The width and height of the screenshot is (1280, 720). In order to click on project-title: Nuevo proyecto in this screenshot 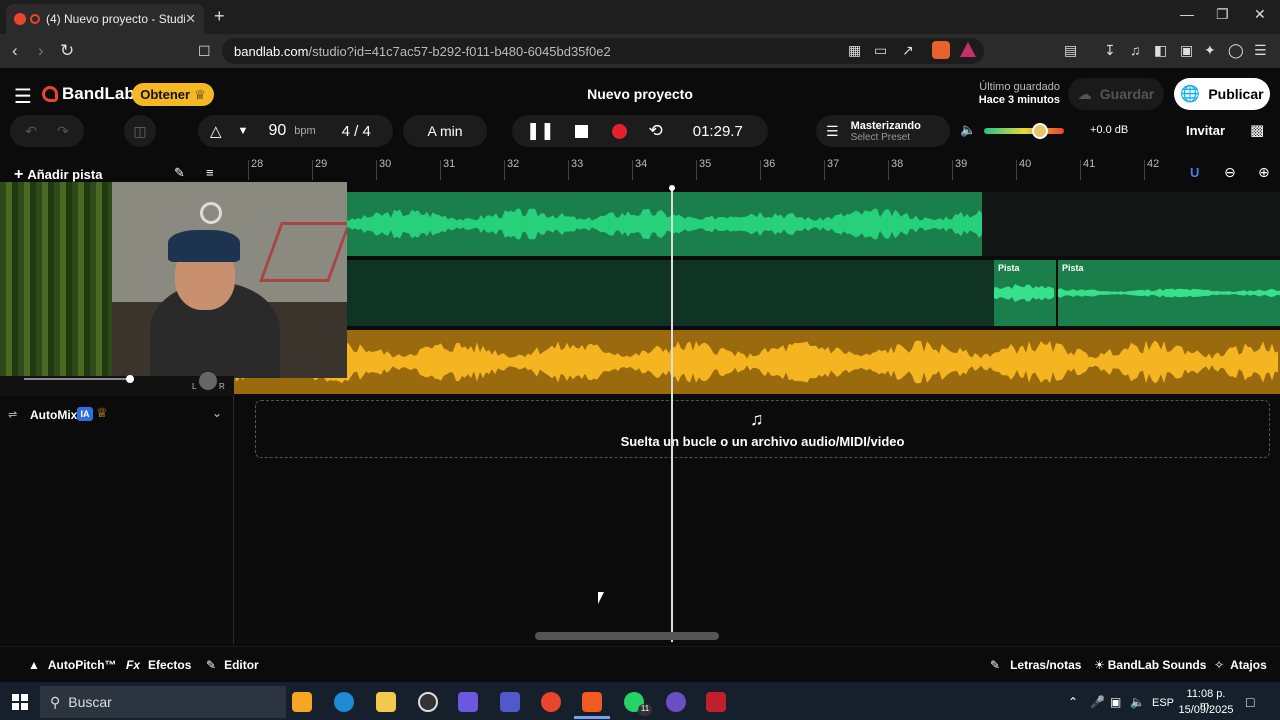, I will do `click(640, 94)`.